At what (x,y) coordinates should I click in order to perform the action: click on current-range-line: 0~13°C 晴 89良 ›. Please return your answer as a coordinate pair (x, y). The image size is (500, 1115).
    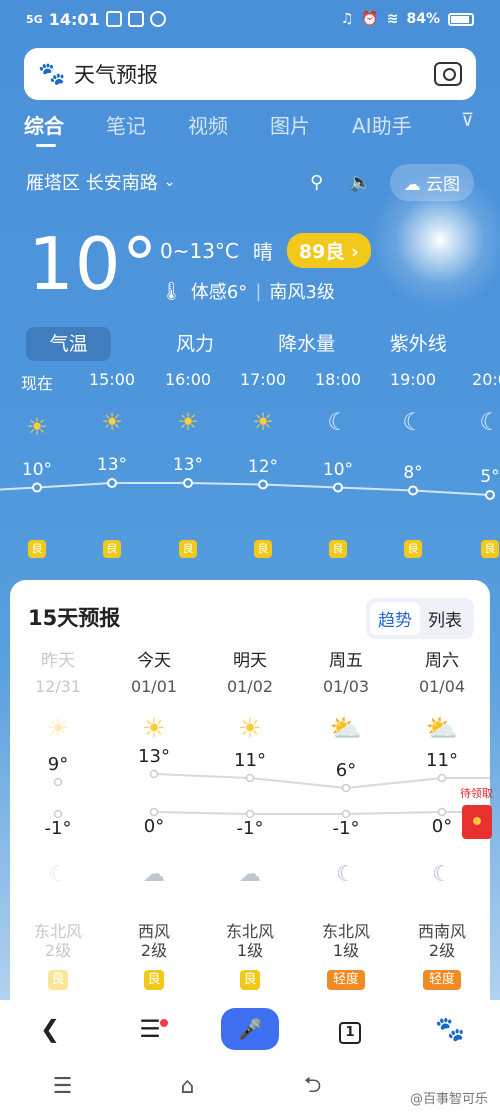
    Looking at the image, I should click on (265, 250).